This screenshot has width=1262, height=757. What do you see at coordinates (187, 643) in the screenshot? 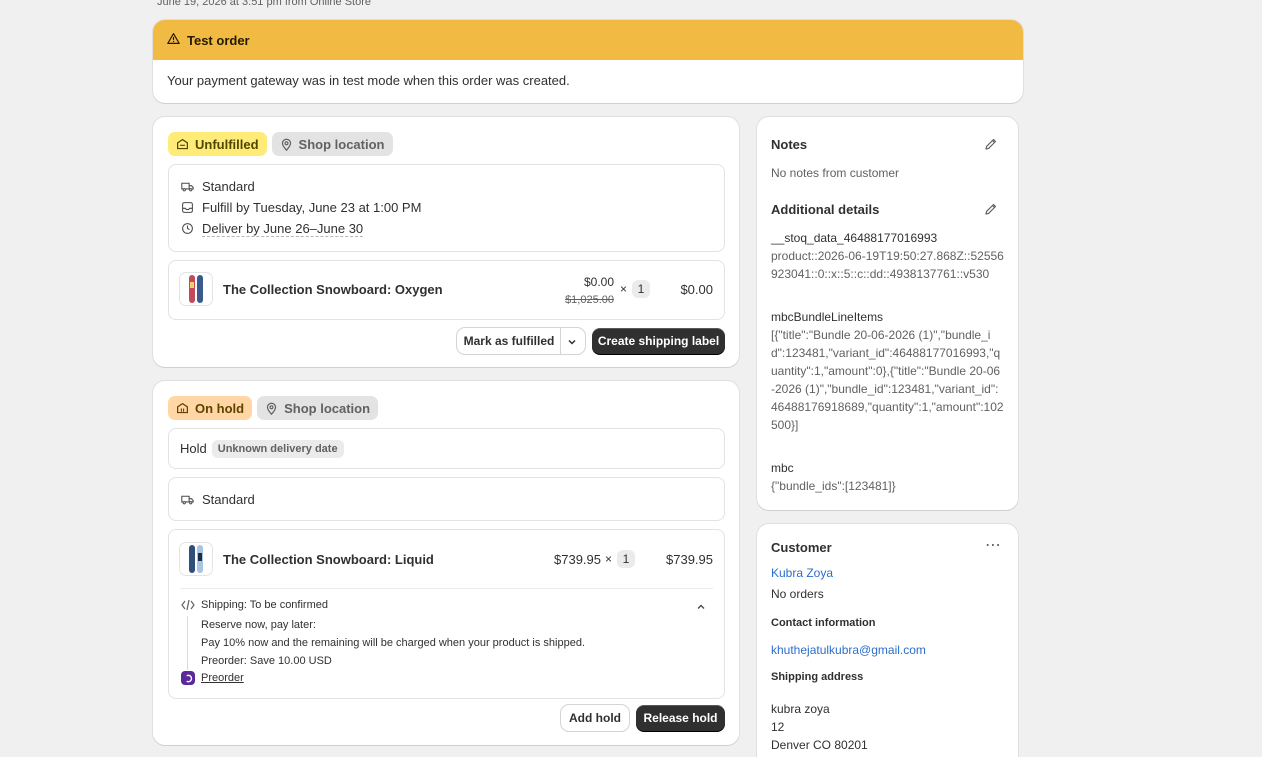
I see `detail-rule` at bounding box center [187, 643].